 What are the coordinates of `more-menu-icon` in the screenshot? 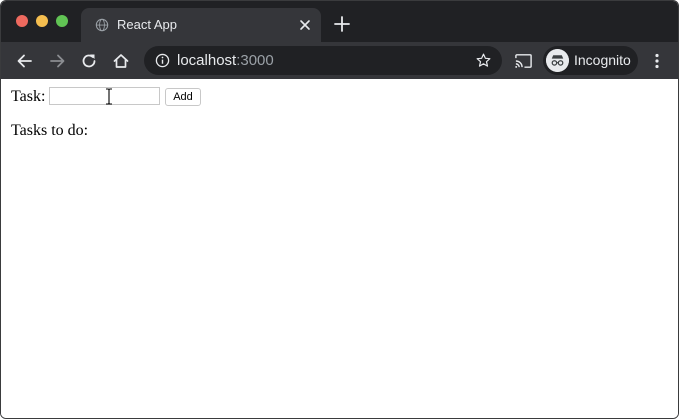 It's located at (657, 61).